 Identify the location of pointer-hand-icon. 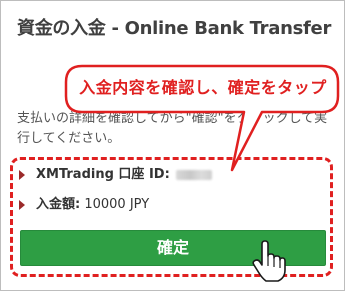
(269, 261).